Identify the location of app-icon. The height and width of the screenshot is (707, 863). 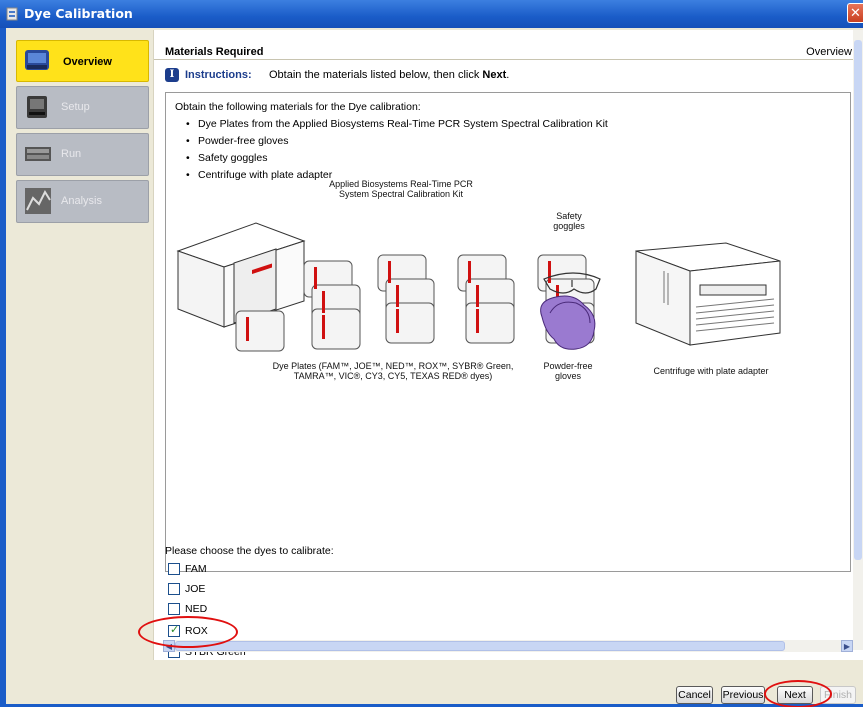
(12, 14).